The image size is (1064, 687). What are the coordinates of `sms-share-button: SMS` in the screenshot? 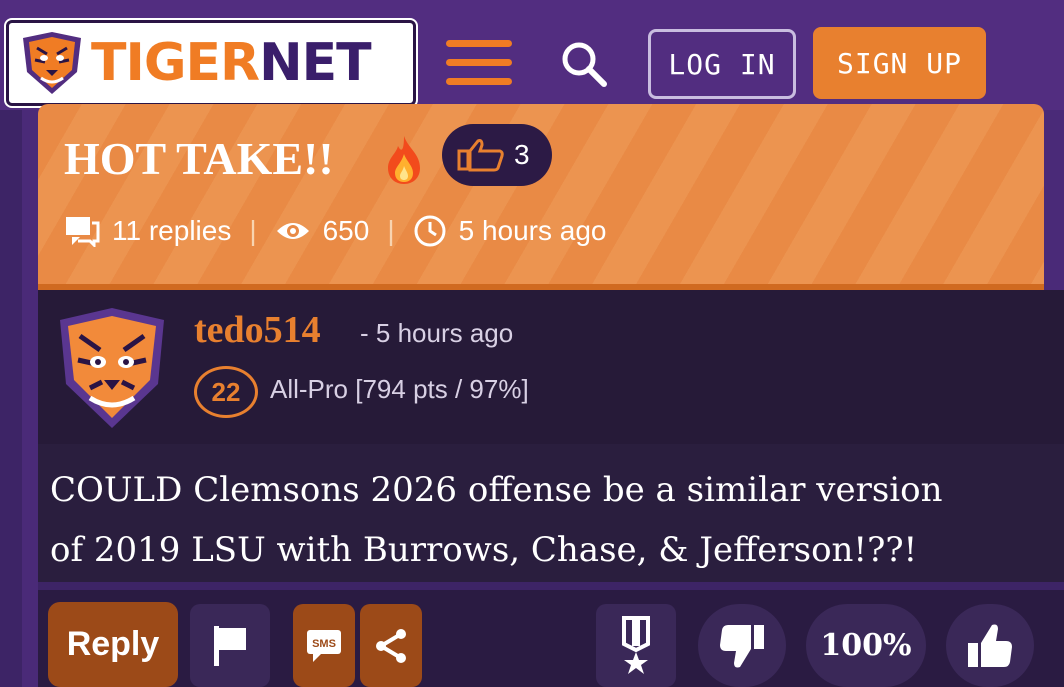 It's located at (324, 645).